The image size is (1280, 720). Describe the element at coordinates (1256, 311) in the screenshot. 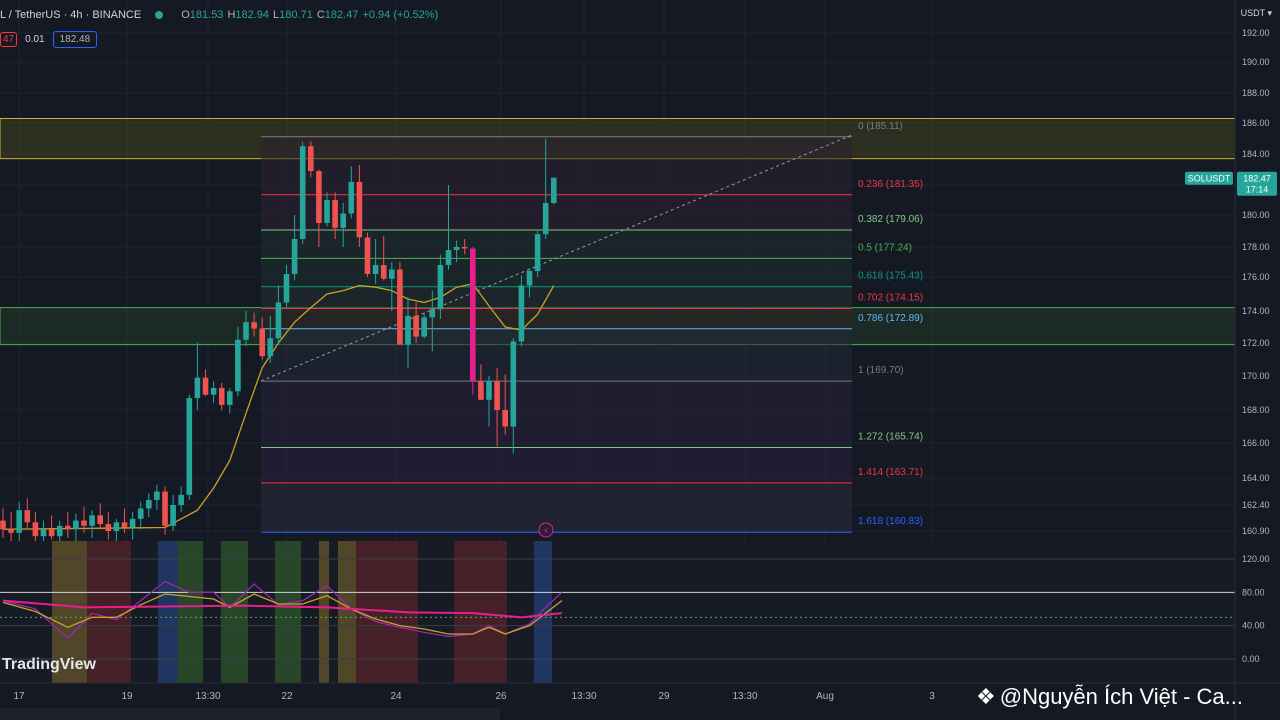

I see `price-axis-label: 174.00` at that location.